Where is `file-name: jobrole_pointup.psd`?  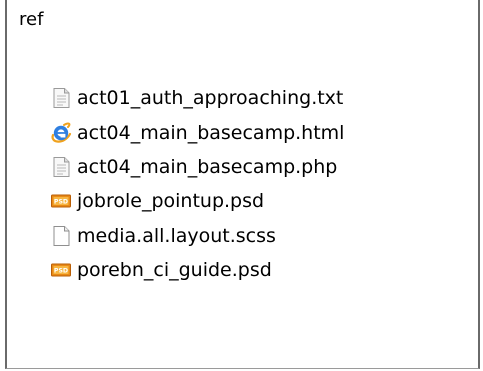
file-name: jobrole_pointup.psd is located at coordinates (171, 201).